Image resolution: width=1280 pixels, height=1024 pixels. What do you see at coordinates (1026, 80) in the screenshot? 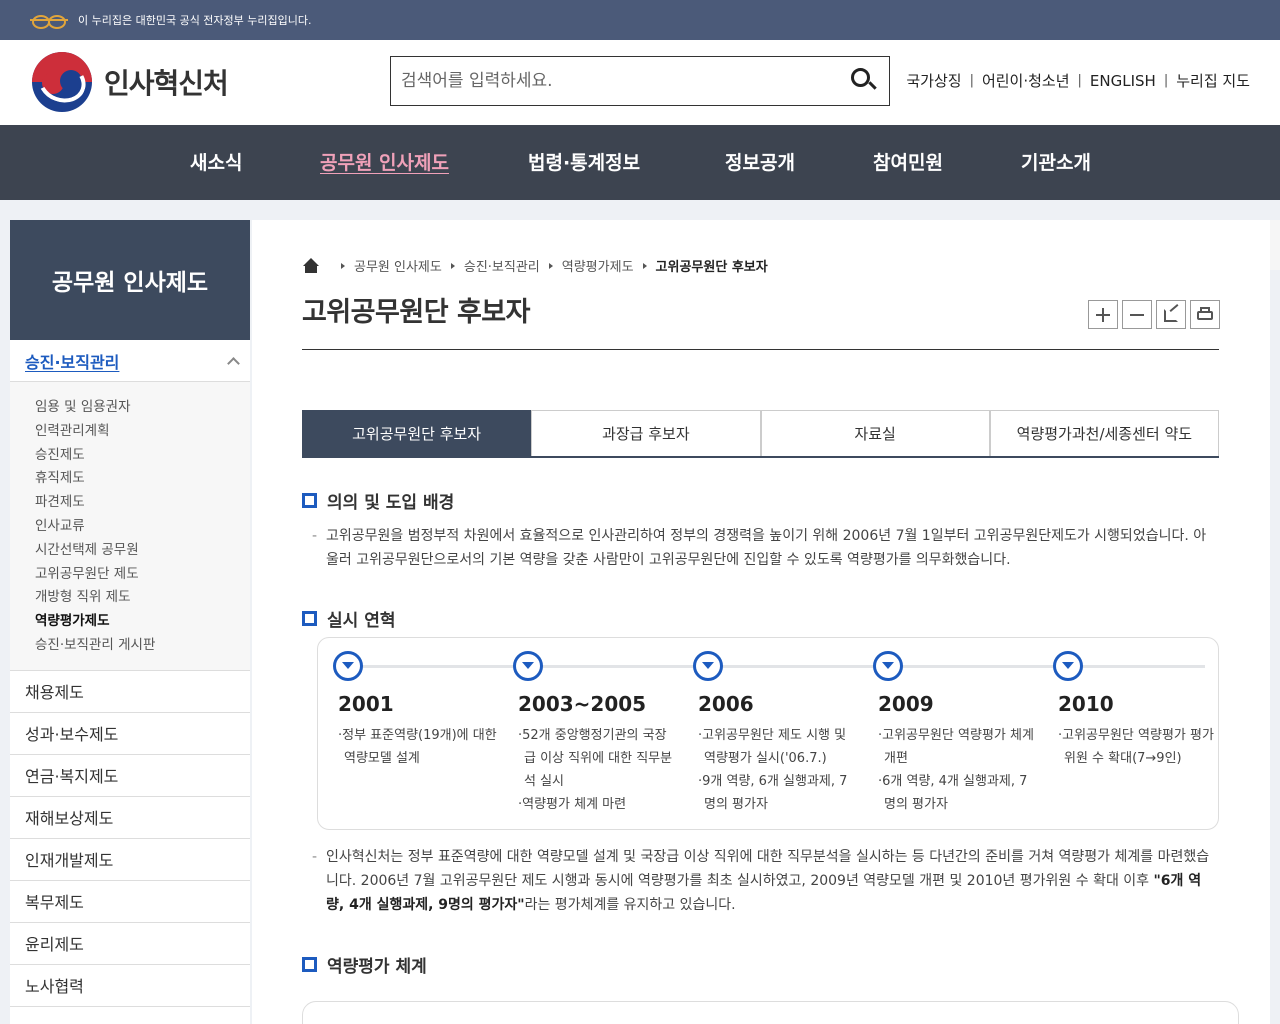
I see `util-link-kids: 어린이·청소년` at bounding box center [1026, 80].